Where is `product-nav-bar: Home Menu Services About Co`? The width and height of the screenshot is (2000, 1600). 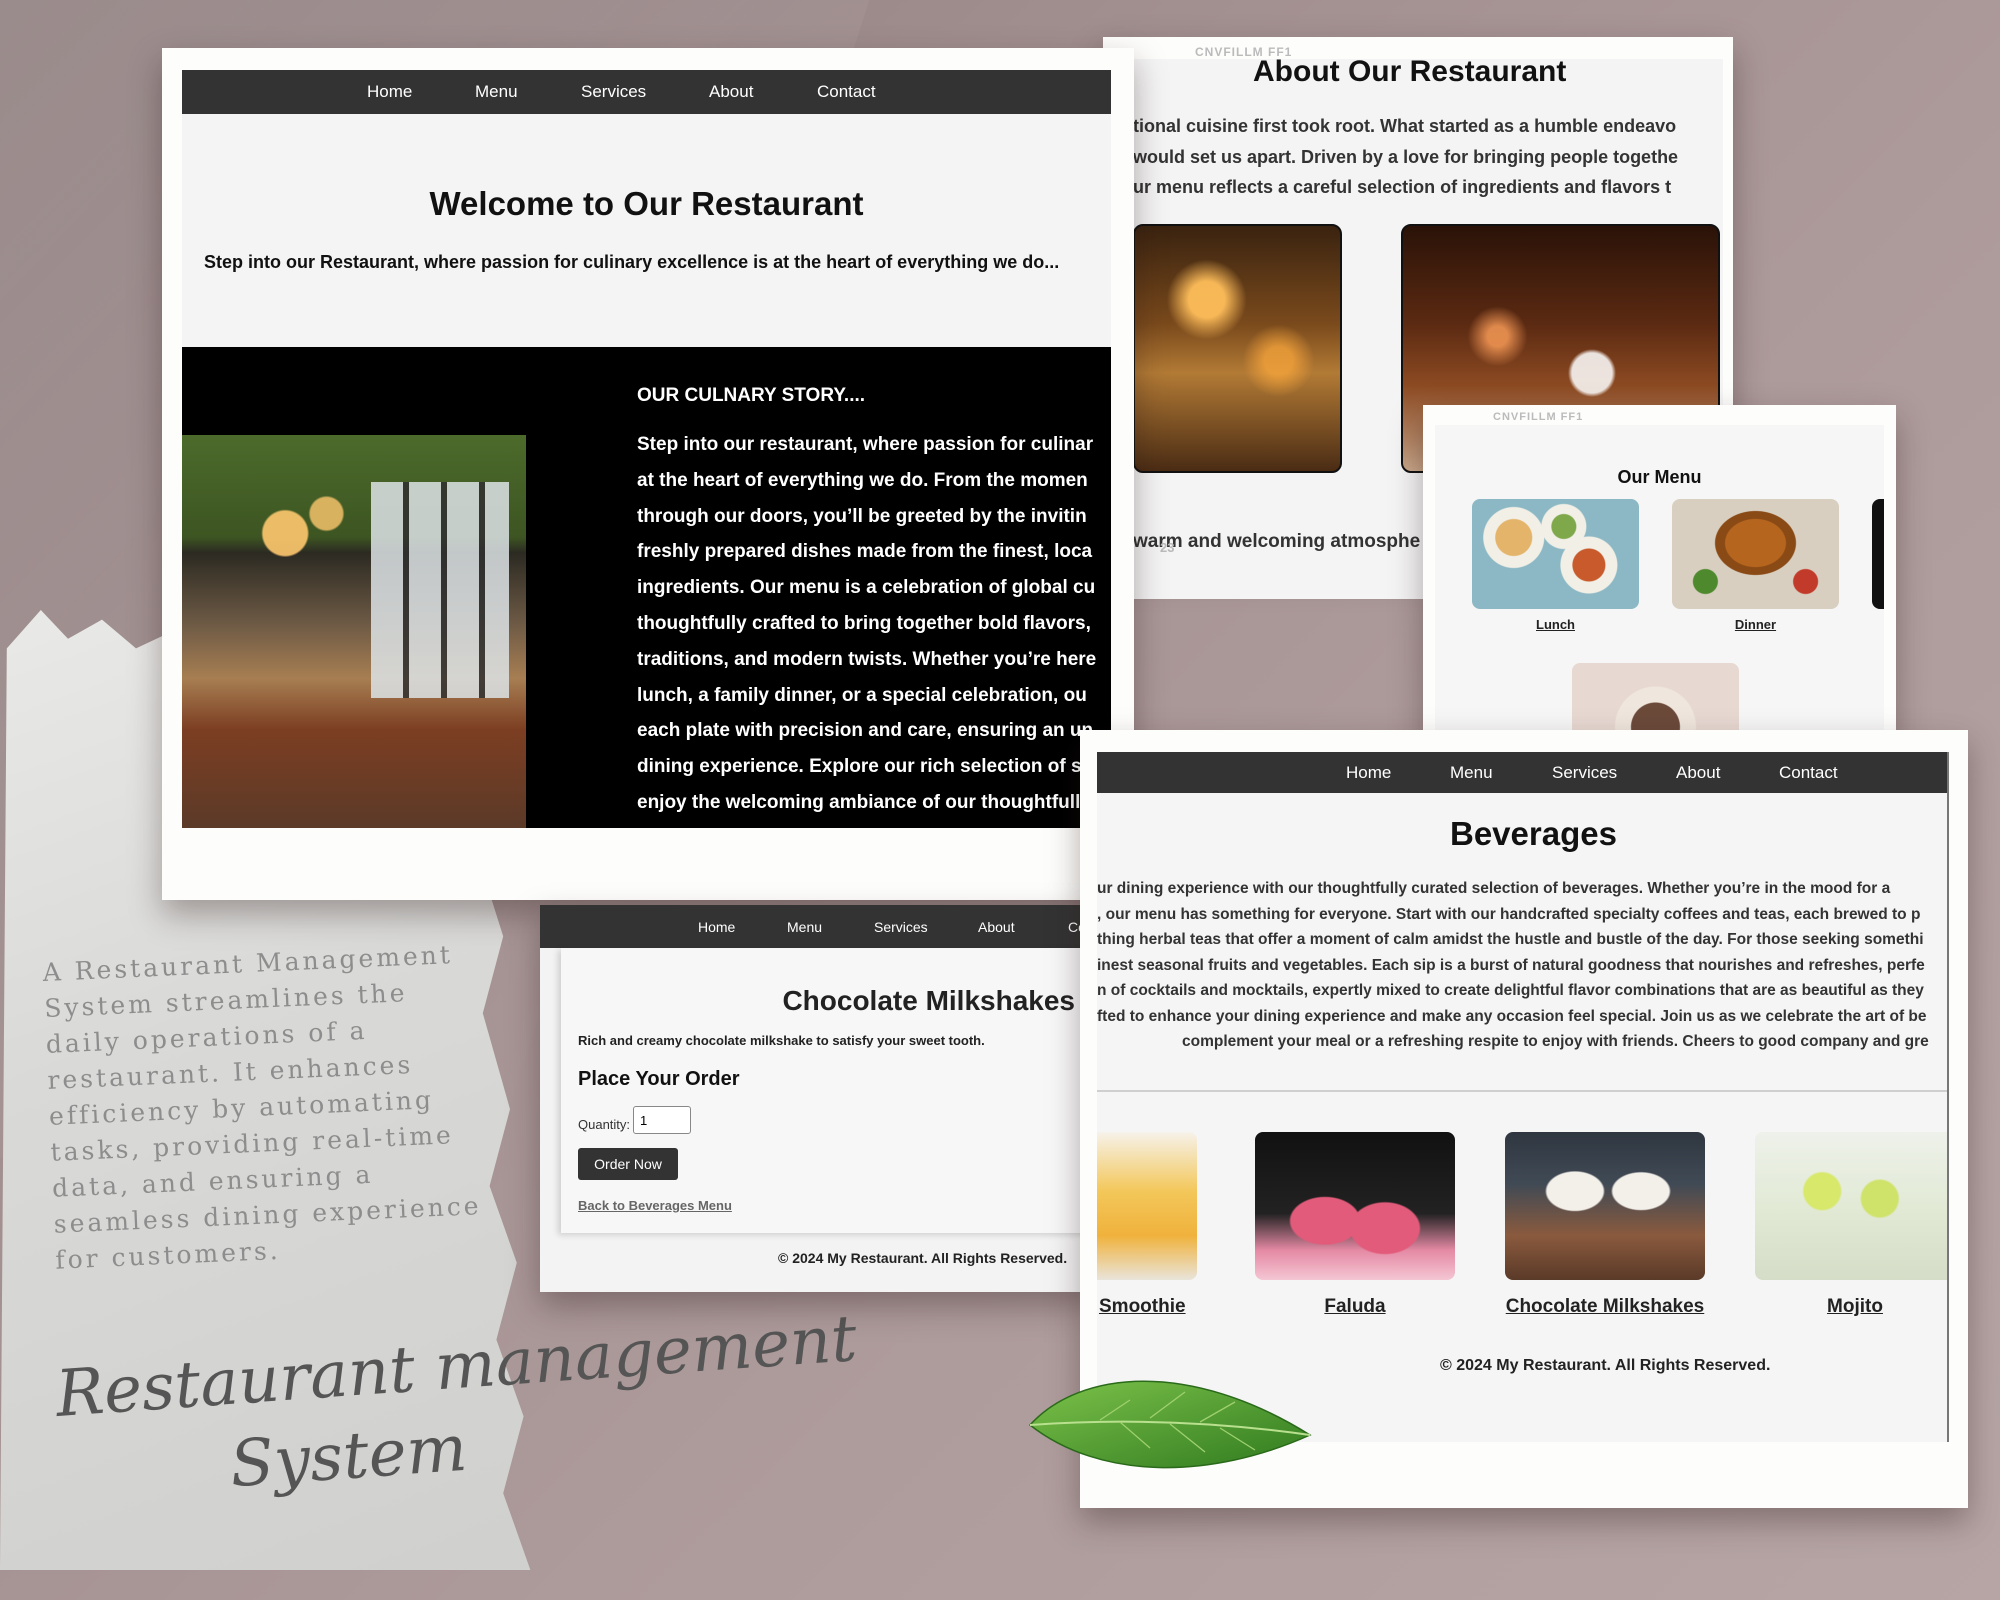
product-nav-bar: Home Menu Services About Co is located at coordinates (817, 926).